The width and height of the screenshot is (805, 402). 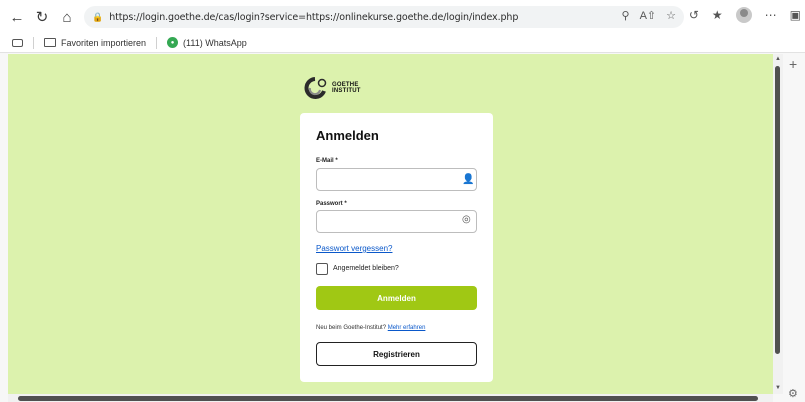 I want to click on new-user-text: Neu beim Goethe-Institut? Mehr erfahren, so click(x=370, y=328).